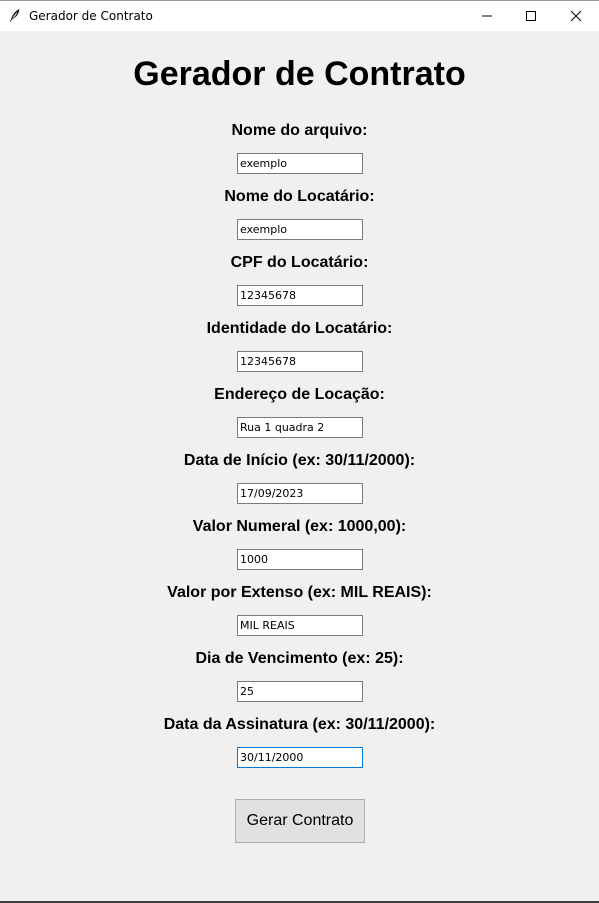 The width and height of the screenshot is (599, 903). Describe the element at coordinates (299, 130) in the screenshot. I see `label-nome-arquivo: Nome do arquivo:` at that location.